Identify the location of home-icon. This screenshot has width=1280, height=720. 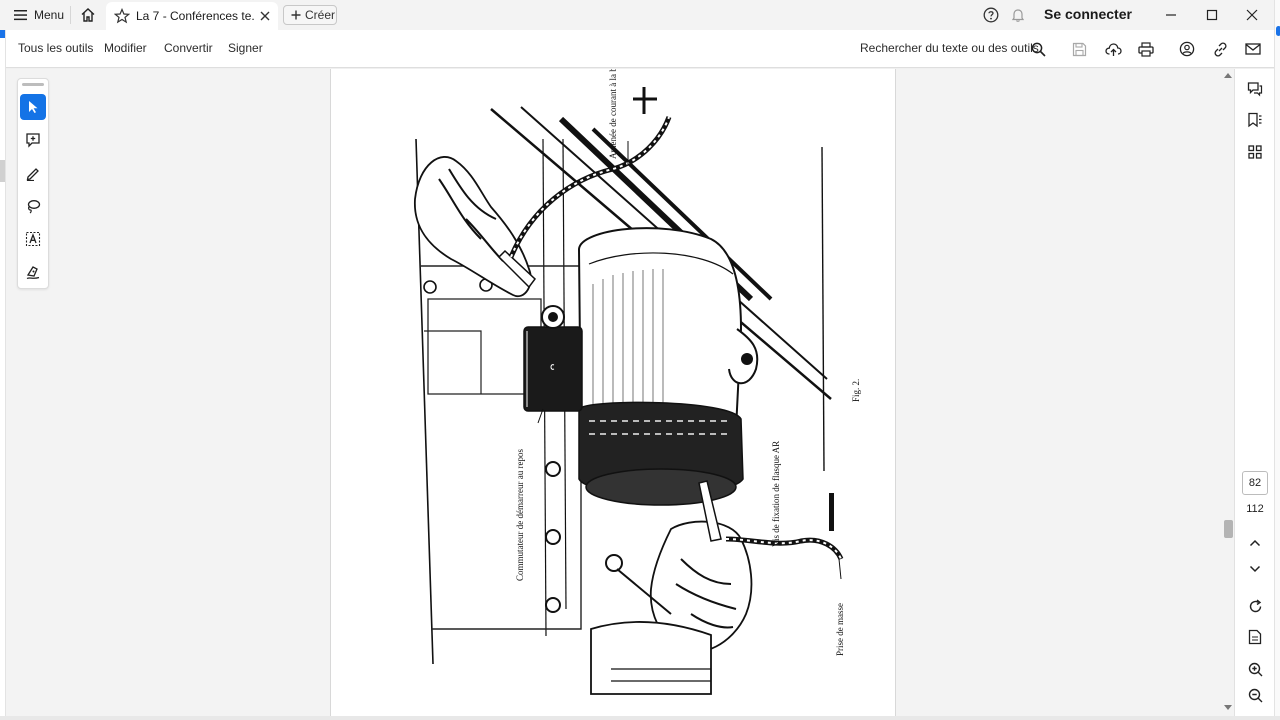
(88, 15).